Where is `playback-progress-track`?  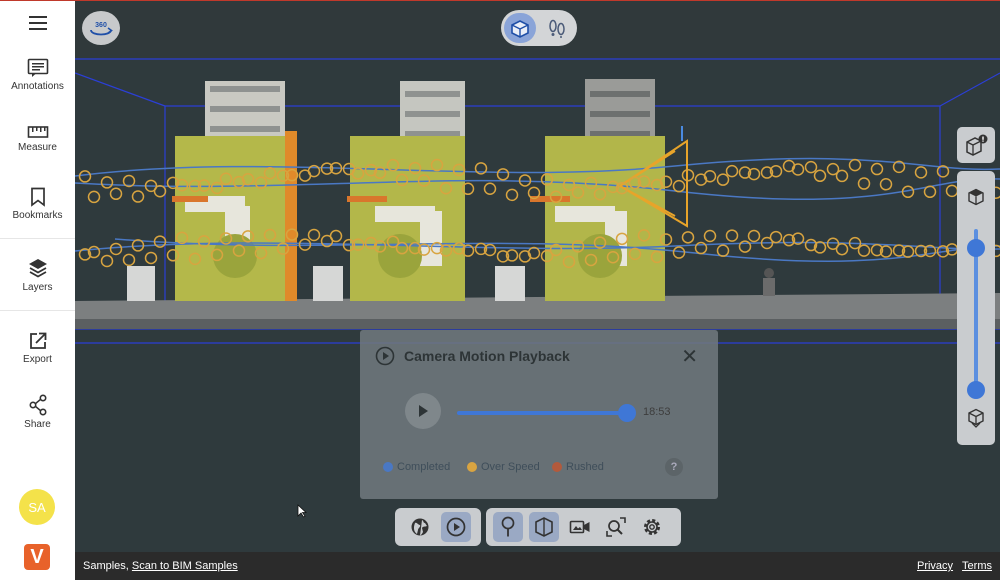 playback-progress-track is located at coordinates (546, 413).